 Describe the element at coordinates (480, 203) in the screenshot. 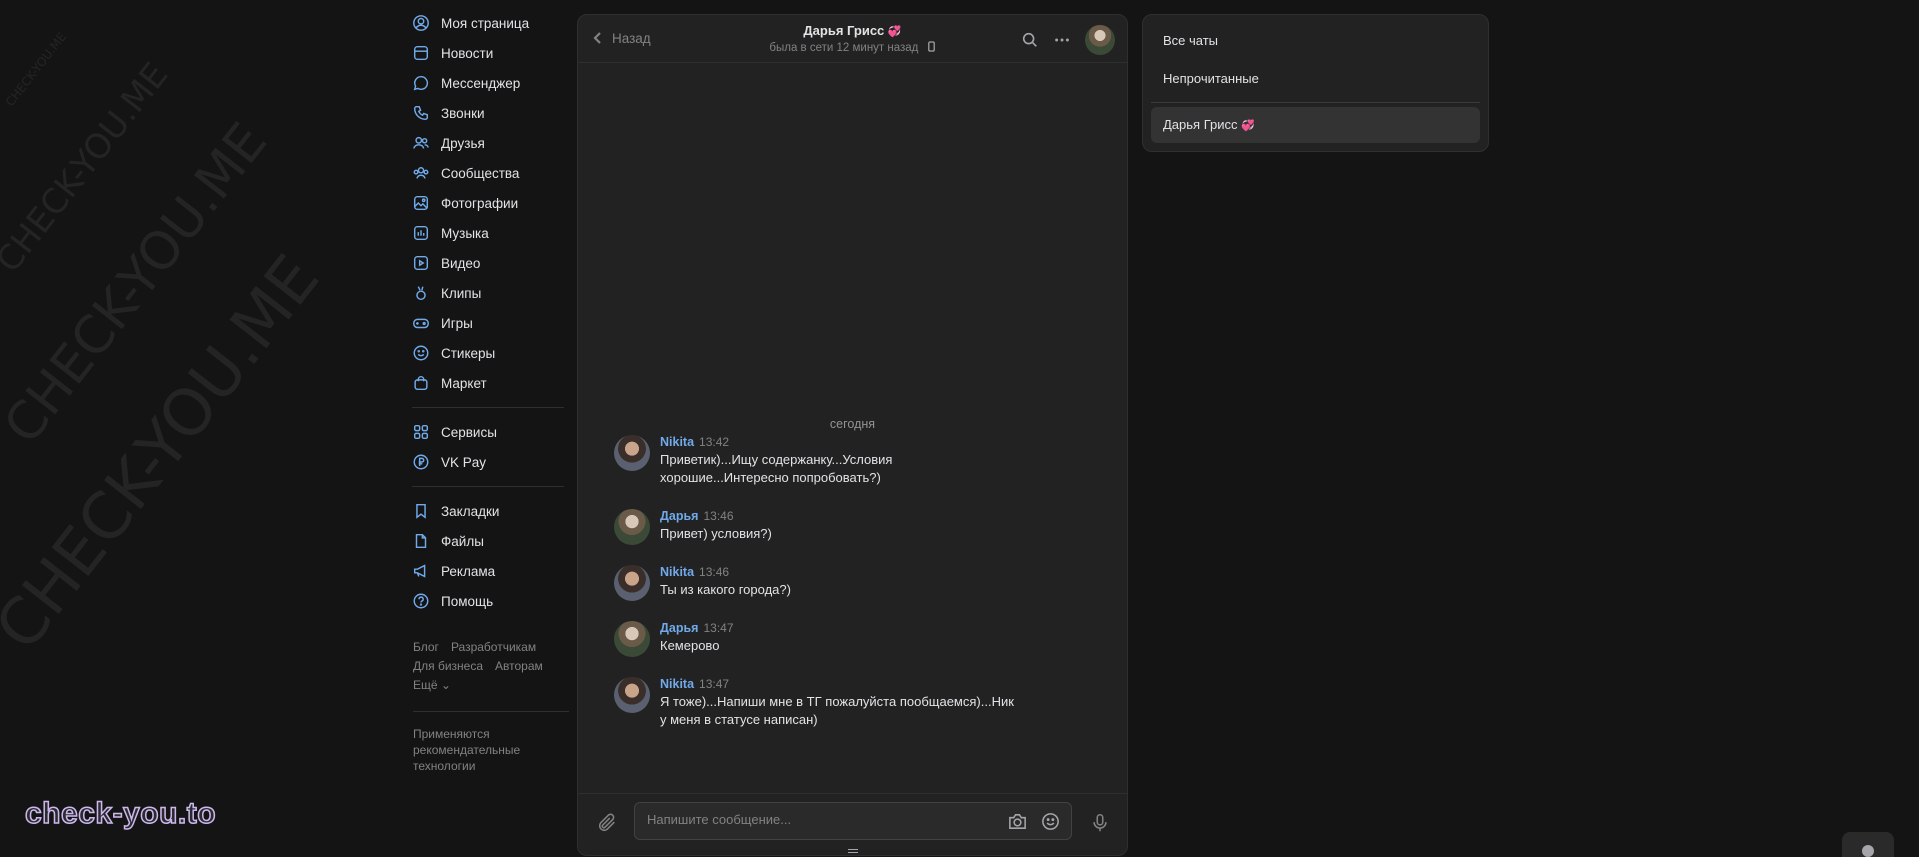

I see `nav-label: Фотографии` at that location.